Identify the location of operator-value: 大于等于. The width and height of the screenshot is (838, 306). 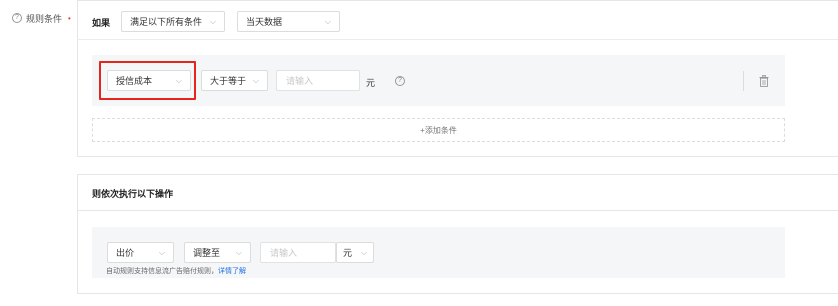
(228, 81).